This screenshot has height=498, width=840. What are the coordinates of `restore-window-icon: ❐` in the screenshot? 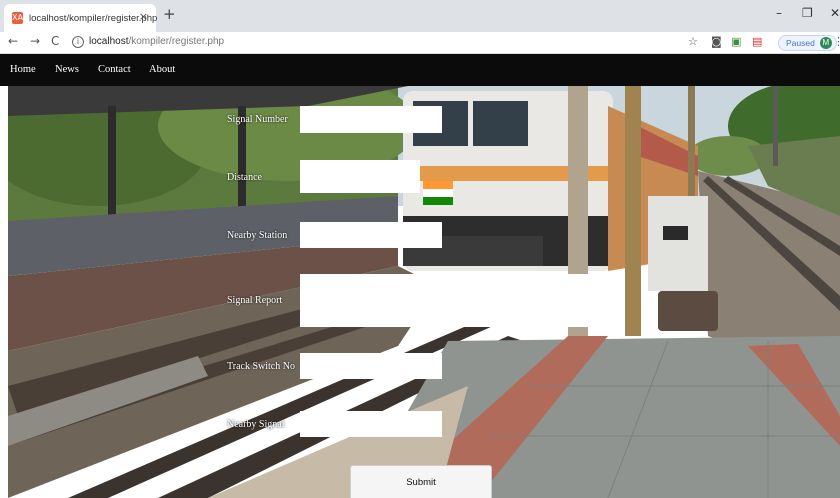 It's located at (807, 13).